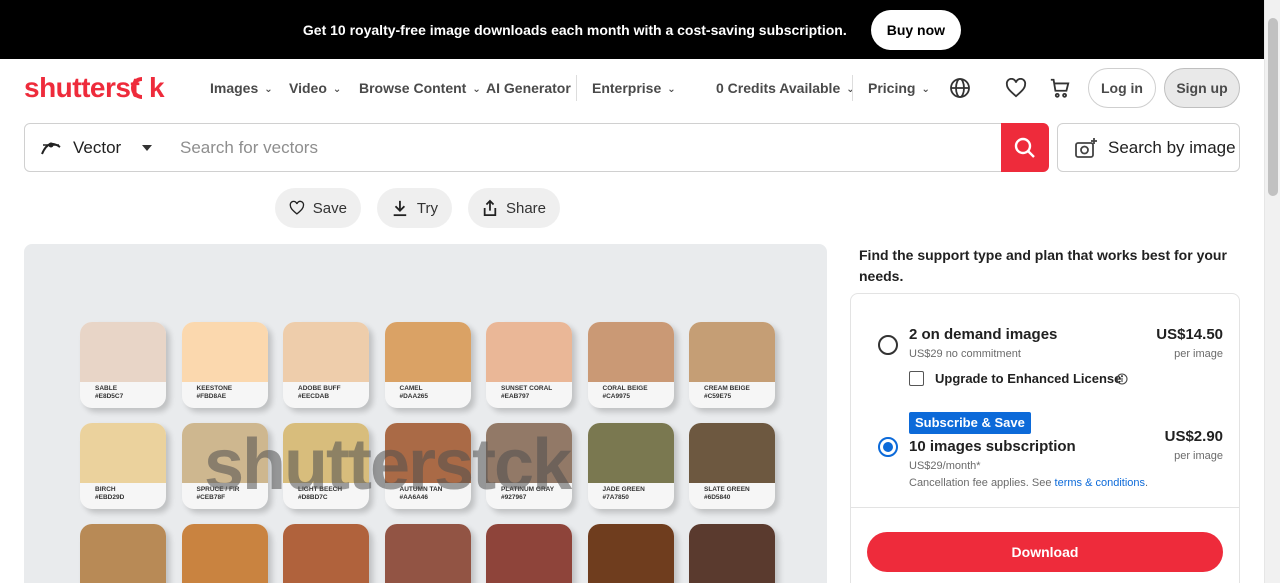  I want to click on try-button: Try, so click(414, 208).